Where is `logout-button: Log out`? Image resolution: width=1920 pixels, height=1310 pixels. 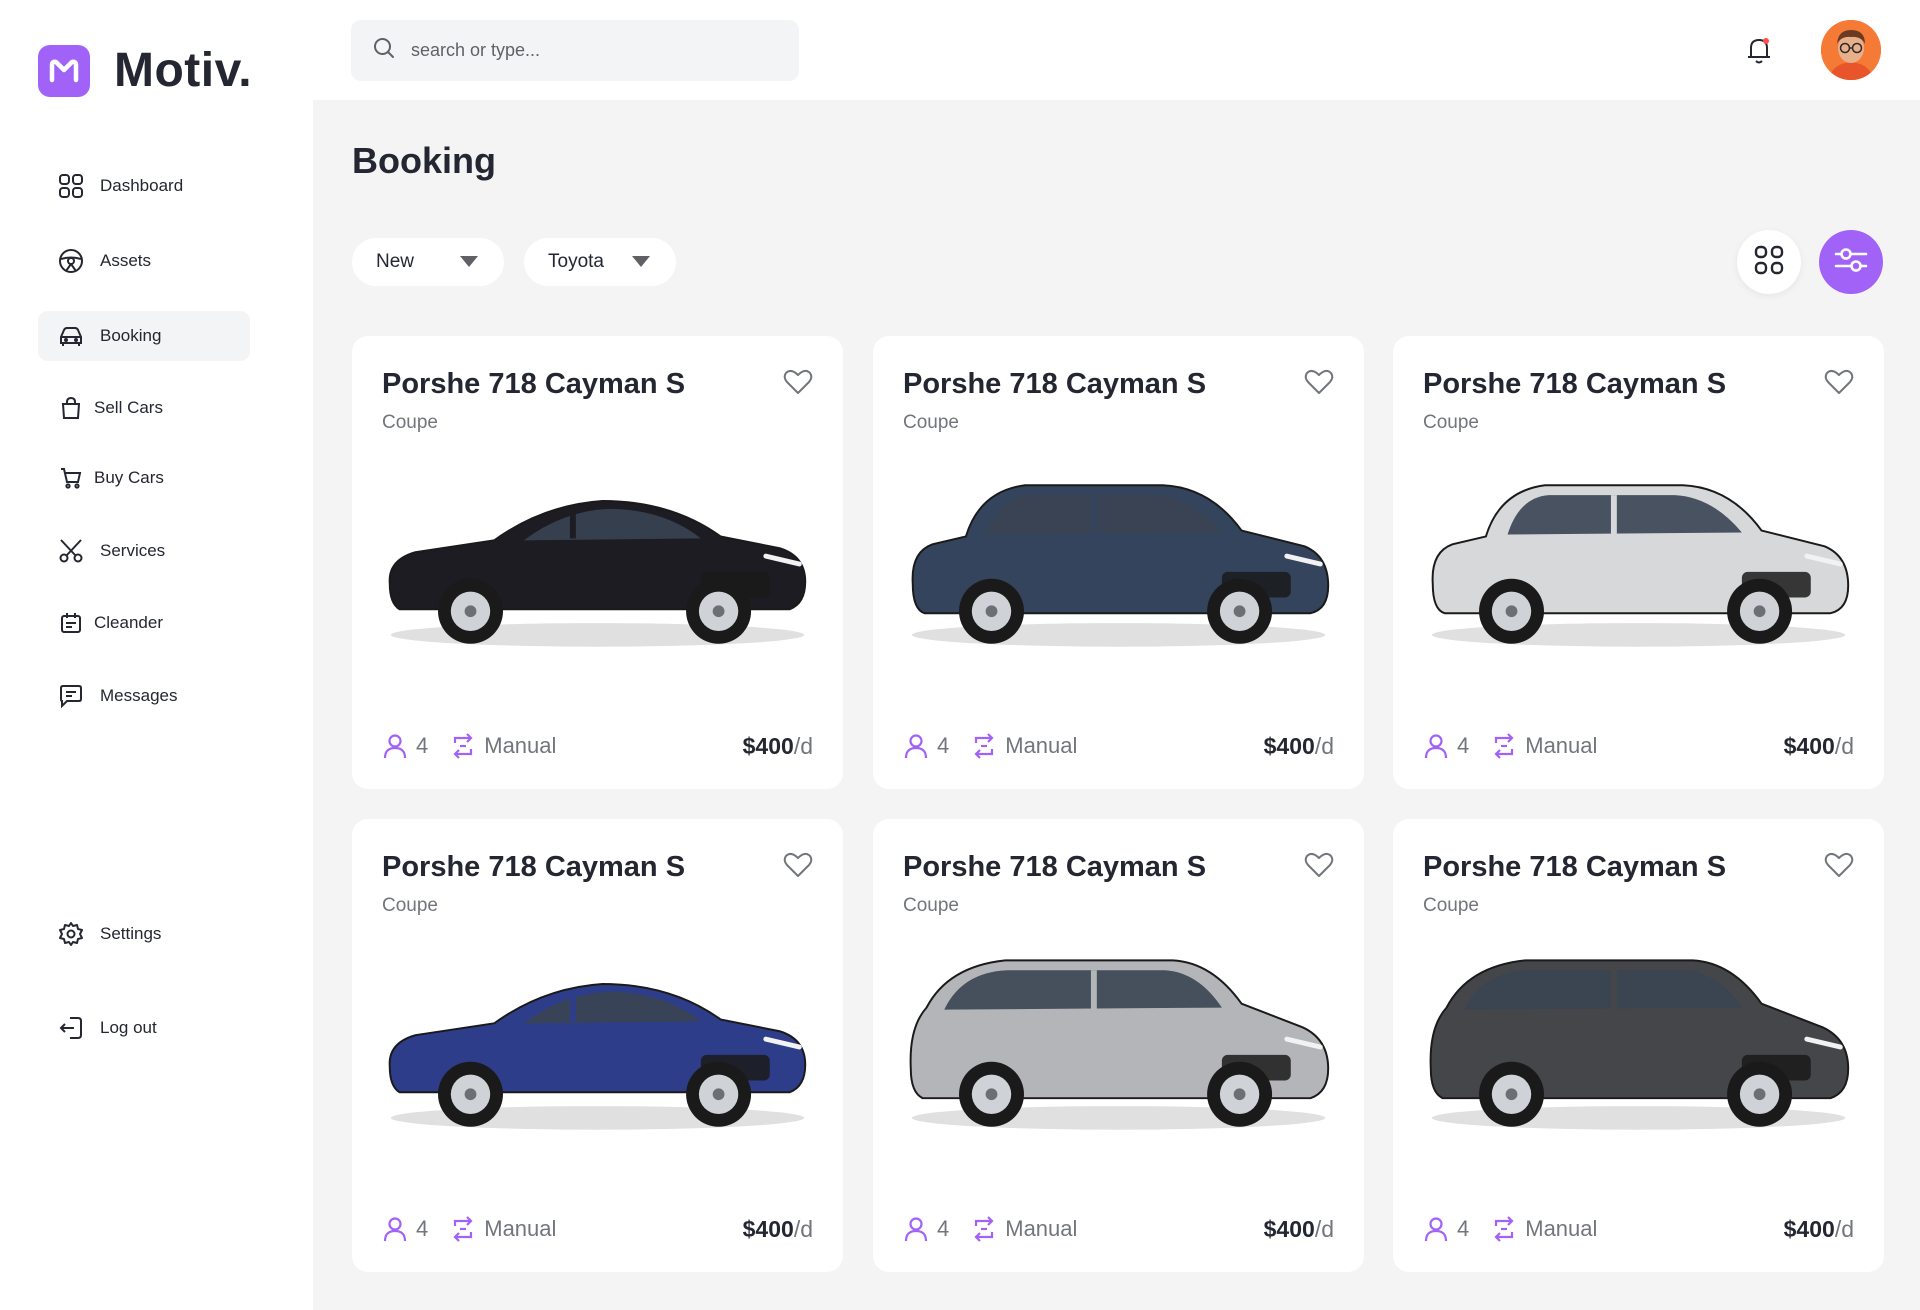 logout-button: Log out is located at coordinates (144, 1028).